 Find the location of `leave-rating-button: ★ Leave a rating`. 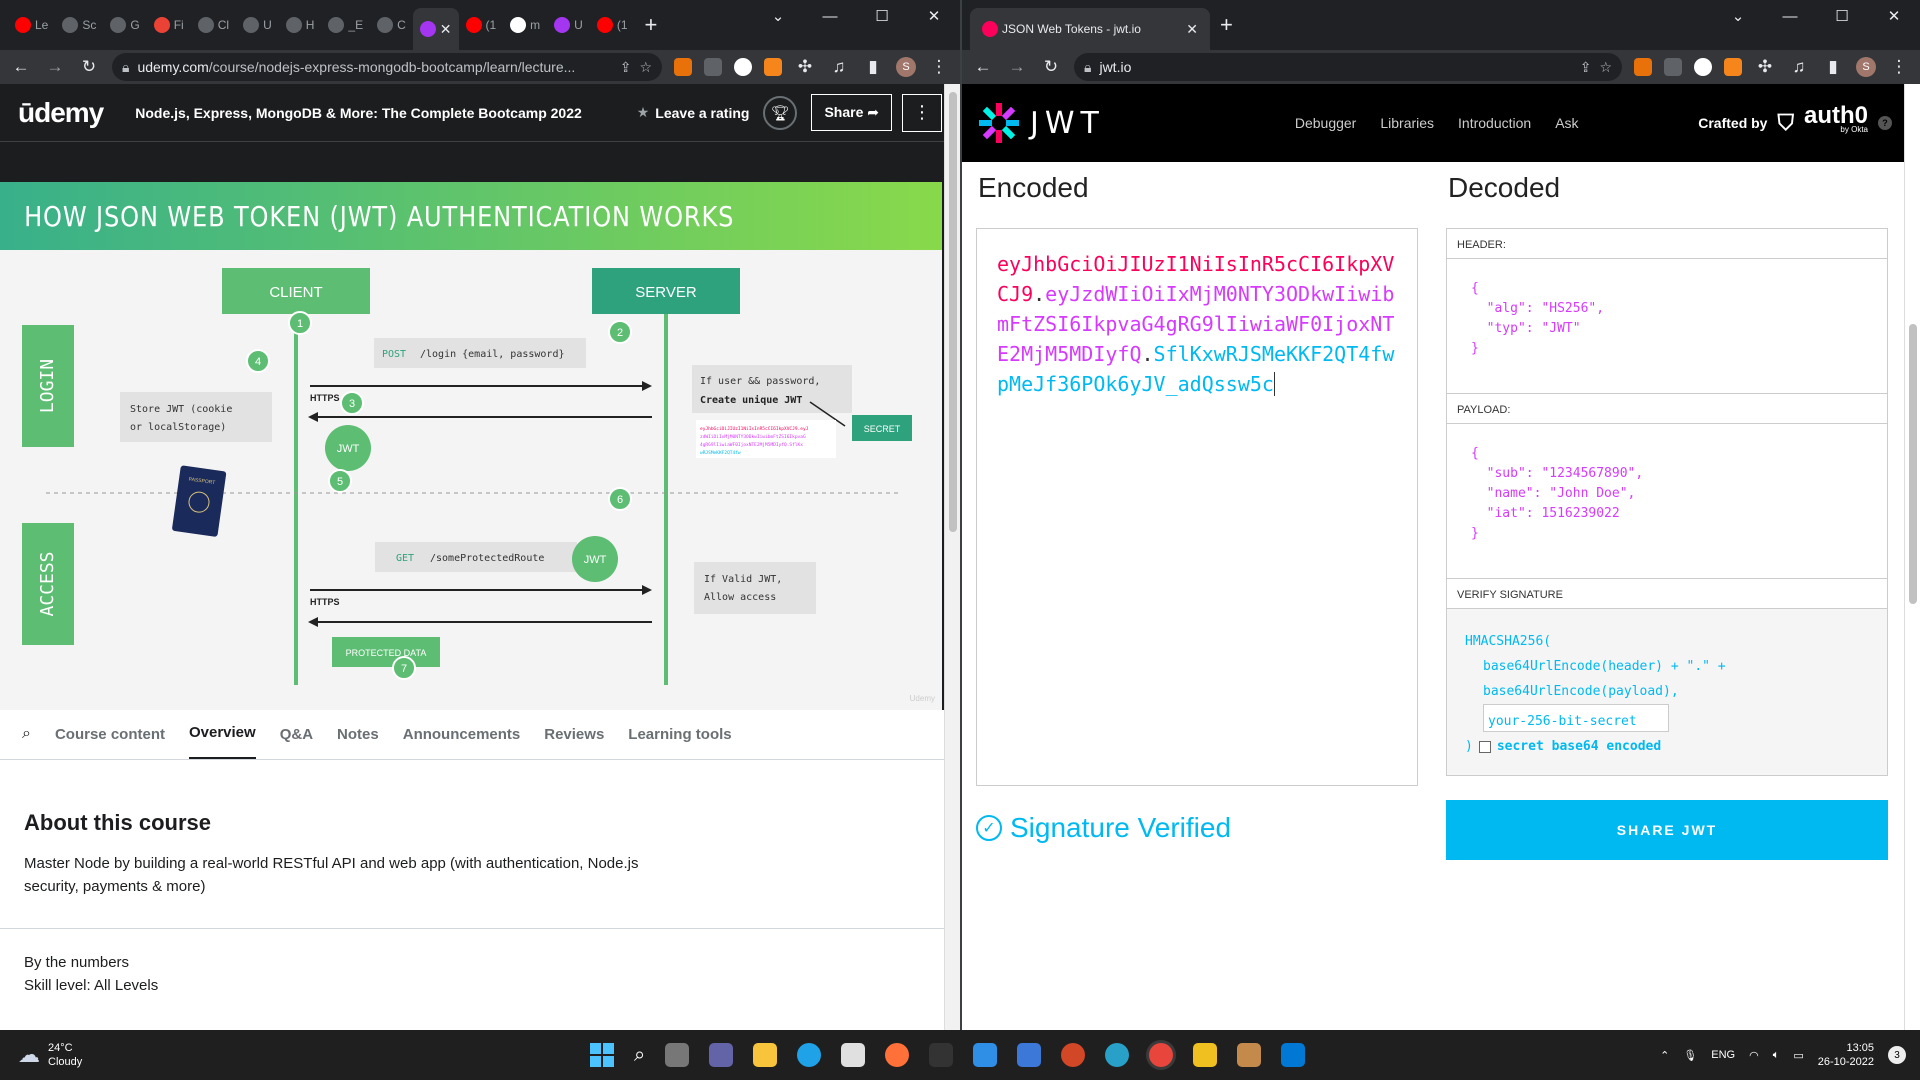

leave-rating-button: ★ Leave a rating is located at coordinates (693, 112).